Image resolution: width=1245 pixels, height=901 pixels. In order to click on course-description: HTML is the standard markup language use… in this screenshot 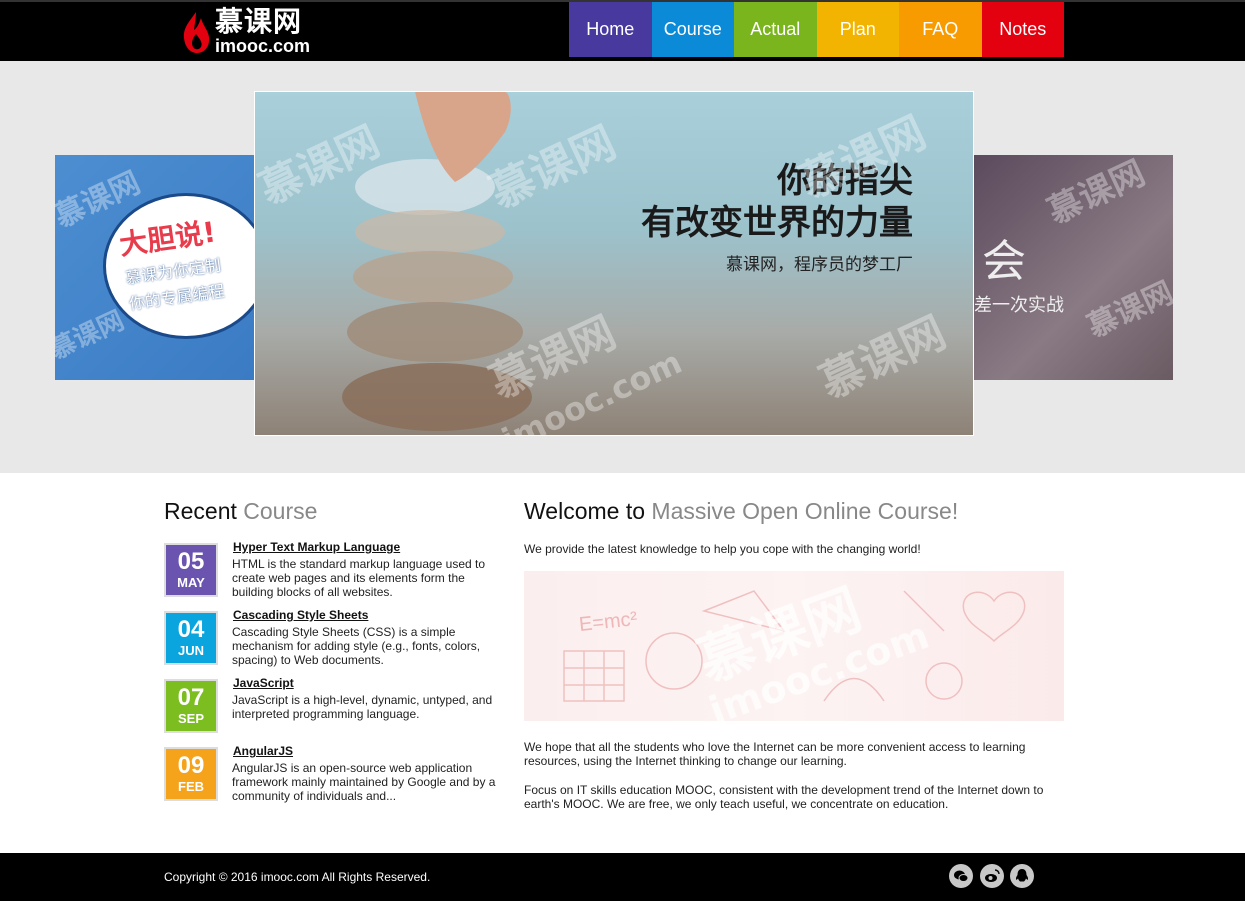, I will do `click(359, 578)`.